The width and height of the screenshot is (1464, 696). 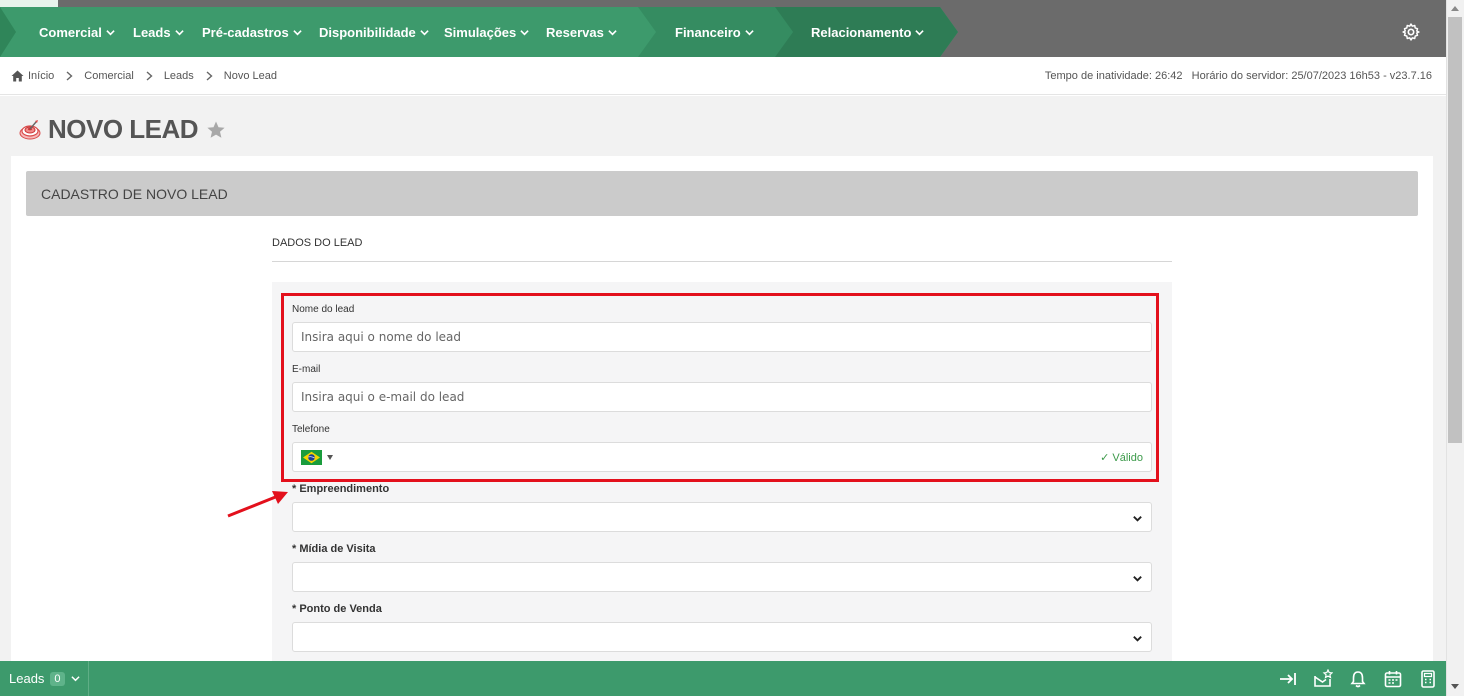 What do you see at coordinates (1428, 679) in the screenshot?
I see `calculator-icon` at bounding box center [1428, 679].